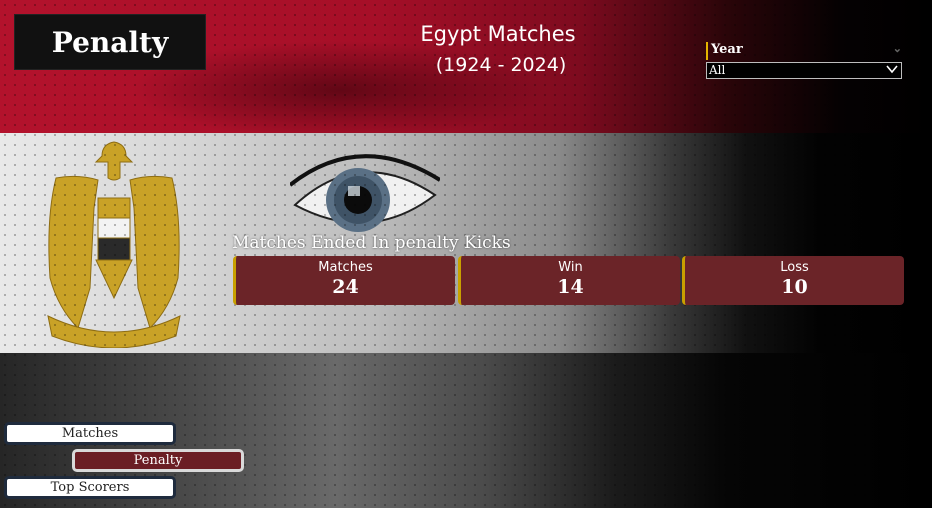  What do you see at coordinates (498, 34) in the screenshot?
I see `report-title: Egypt Matches` at bounding box center [498, 34].